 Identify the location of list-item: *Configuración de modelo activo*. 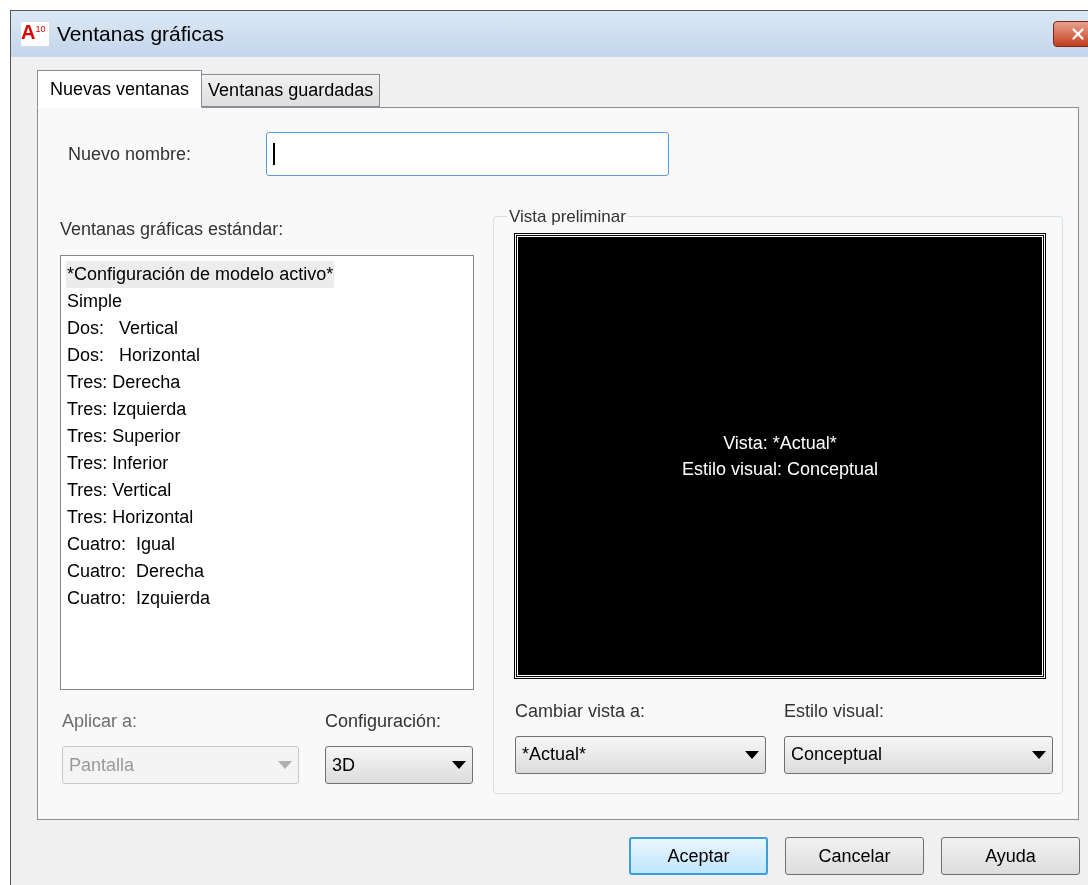
(200, 274).